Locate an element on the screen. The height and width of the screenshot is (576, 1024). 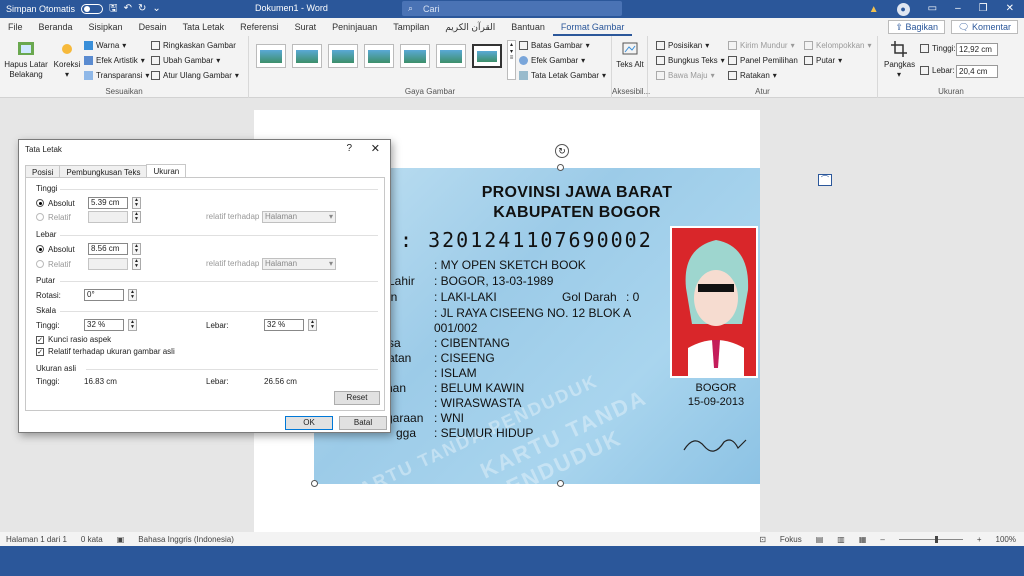
change-picture-button: Ubah Gambar ▾ is located at coordinates (185, 60).